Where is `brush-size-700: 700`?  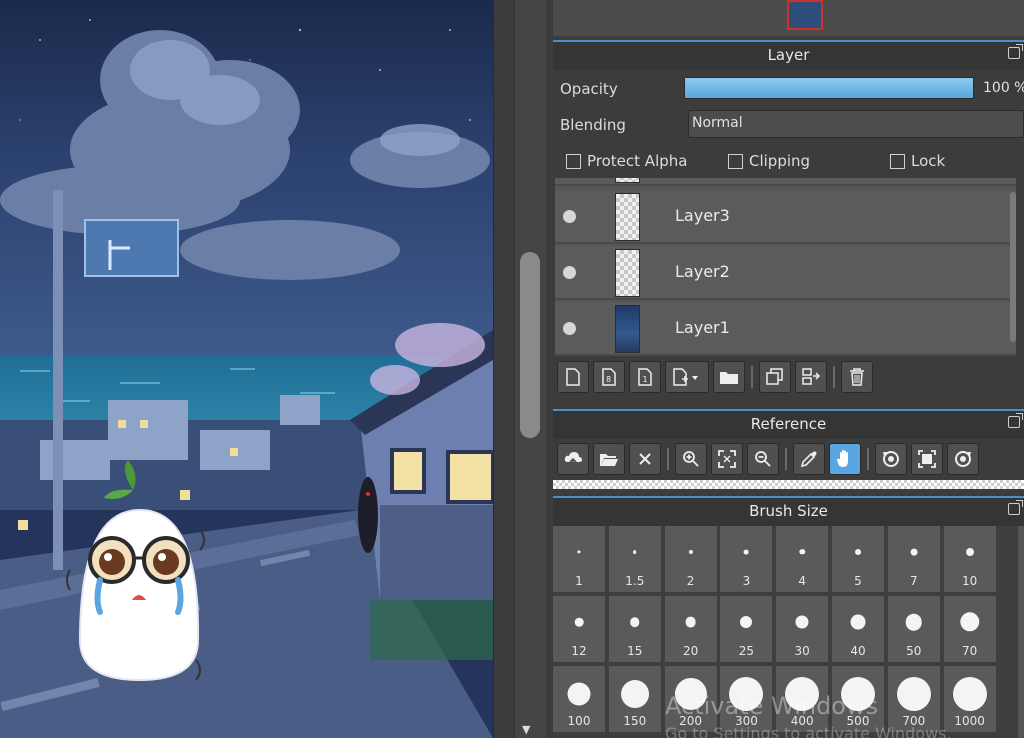 brush-size-700: 700 is located at coordinates (913, 699).